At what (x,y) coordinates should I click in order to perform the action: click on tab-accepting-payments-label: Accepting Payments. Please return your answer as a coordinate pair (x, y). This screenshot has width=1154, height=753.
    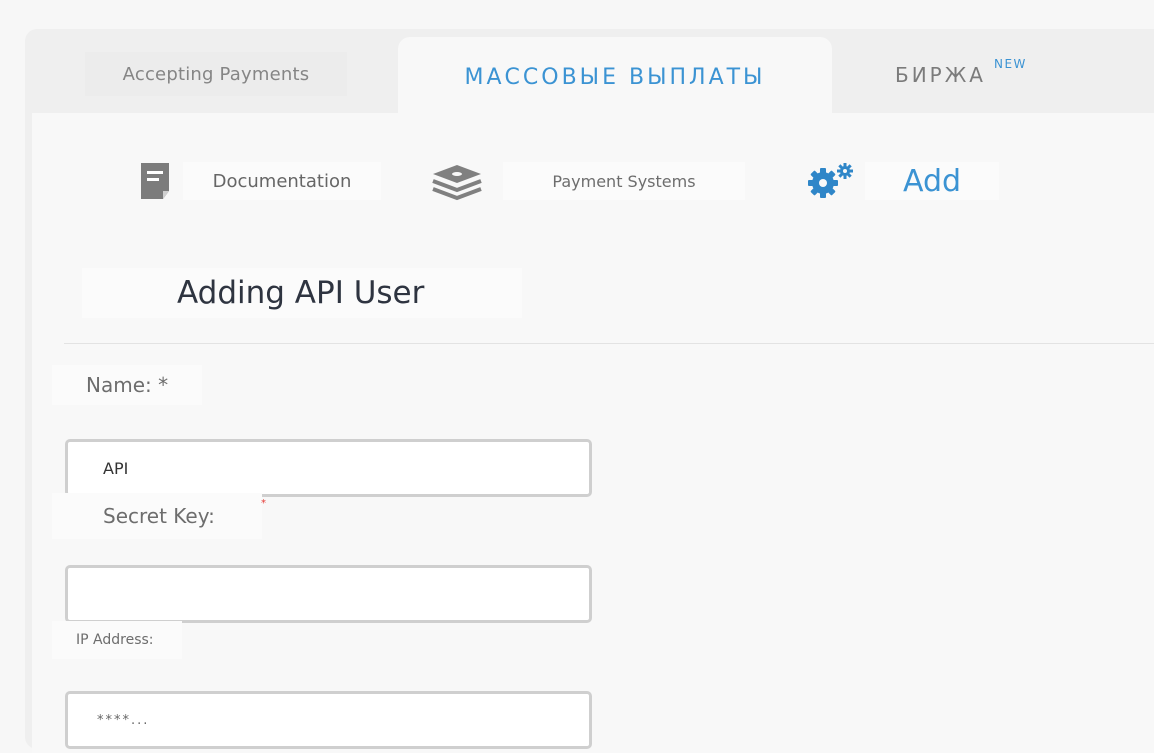
    Looking at the image, I should click on (216, 74).